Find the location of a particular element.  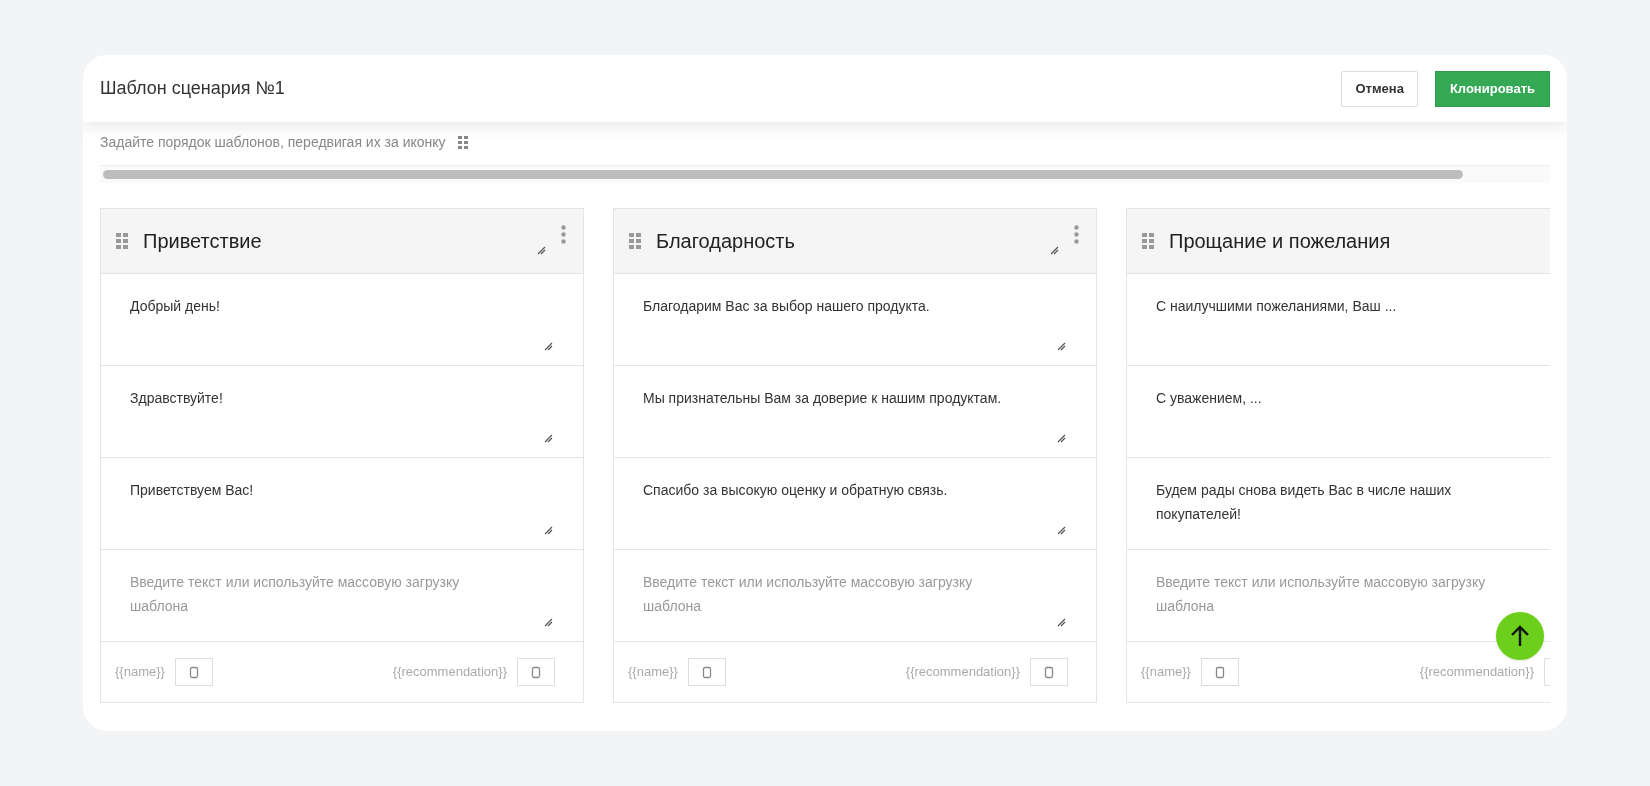

scrollbar-track is located at coordinates (825, 174).